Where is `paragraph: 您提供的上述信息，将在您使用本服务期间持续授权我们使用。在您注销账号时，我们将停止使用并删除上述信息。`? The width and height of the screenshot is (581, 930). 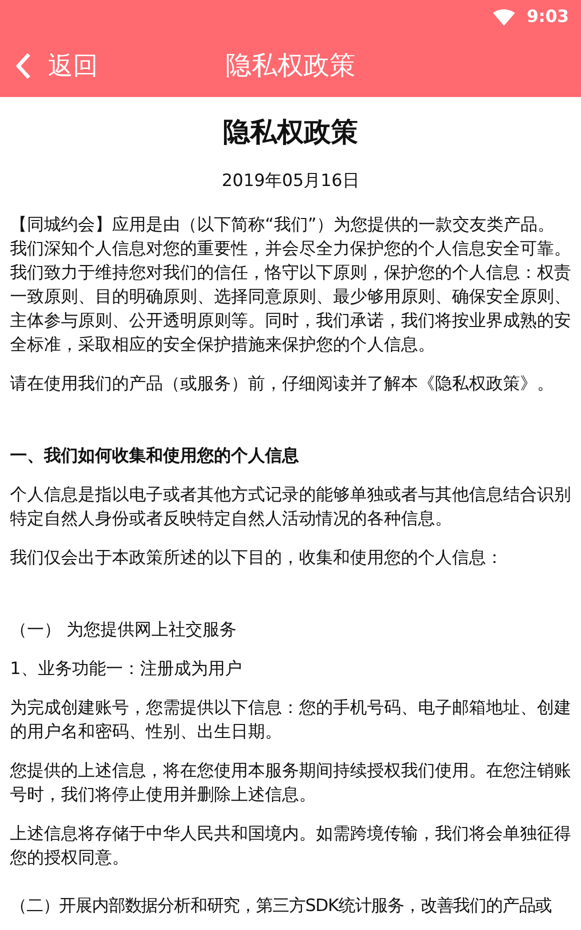 paragraph: 您提供的上述信息，将在您使用本服务期间持续授权我们使用。在您注销账号时，我们将停止使用并删除上述信息。 is located at coordinates (290, 783).